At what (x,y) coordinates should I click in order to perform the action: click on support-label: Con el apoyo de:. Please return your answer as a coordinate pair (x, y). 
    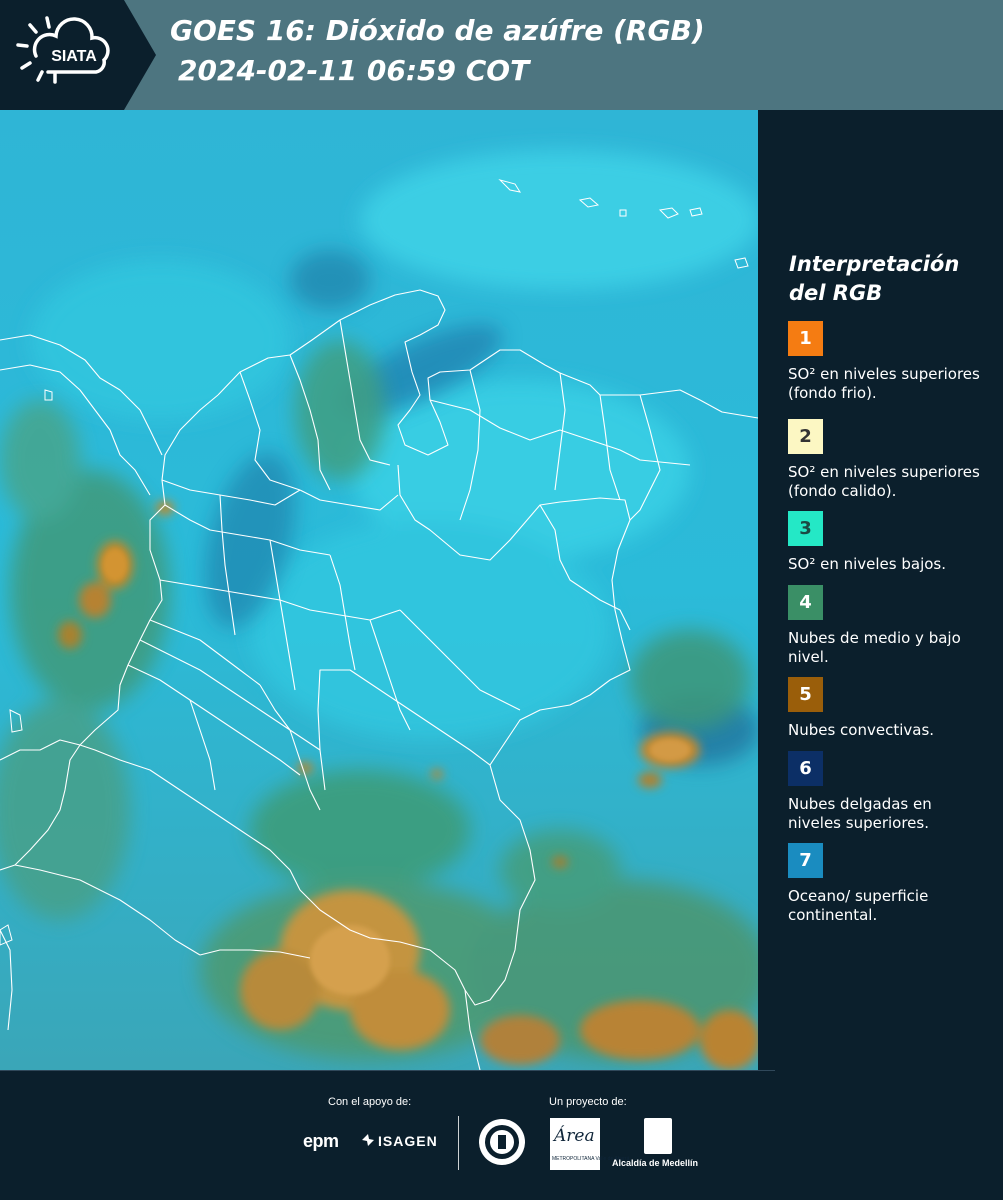
    Looking at the image, I should click on (370, 1102).